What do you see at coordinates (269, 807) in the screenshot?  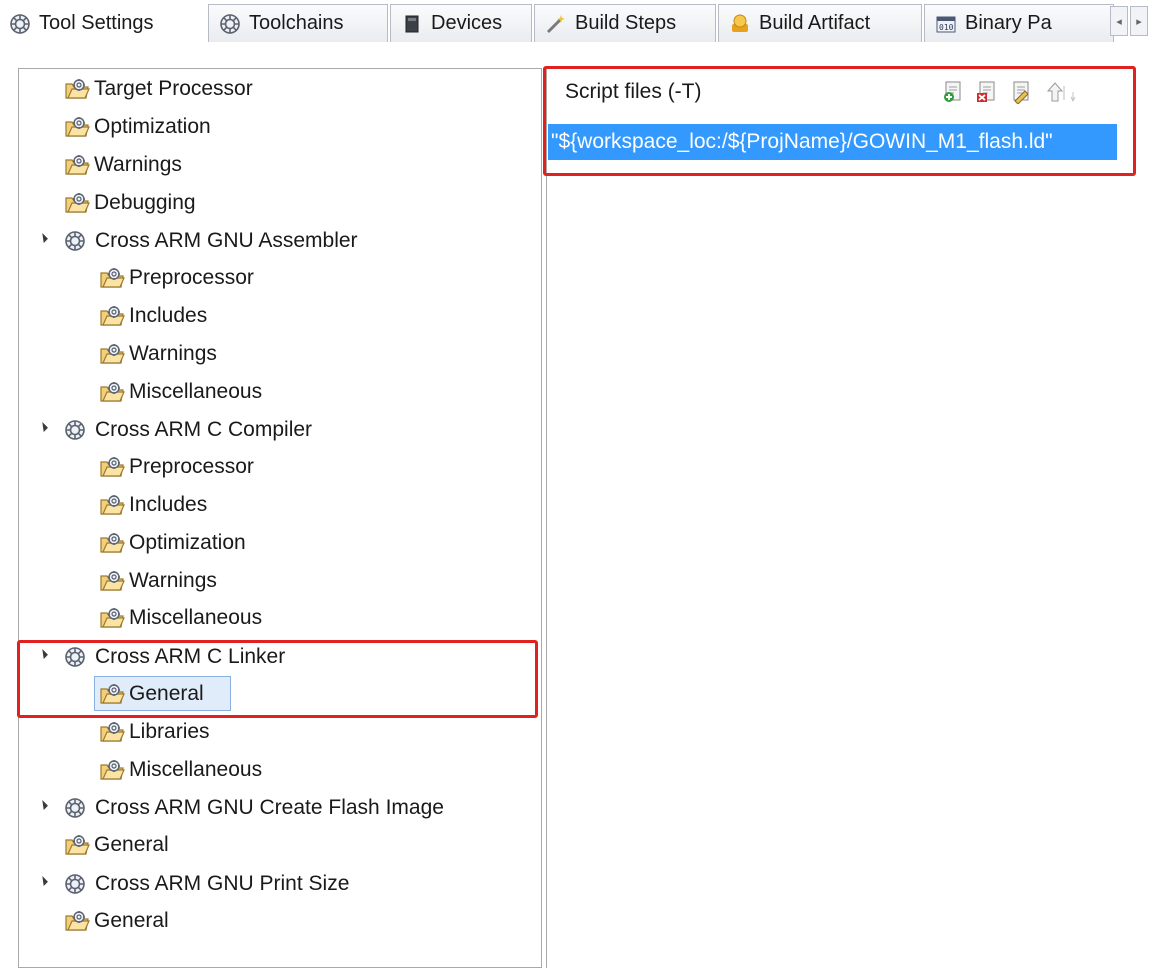 I see `tree-item-label: Cross ARM GNU Create Flash Image` at bounding box center [269, 807].